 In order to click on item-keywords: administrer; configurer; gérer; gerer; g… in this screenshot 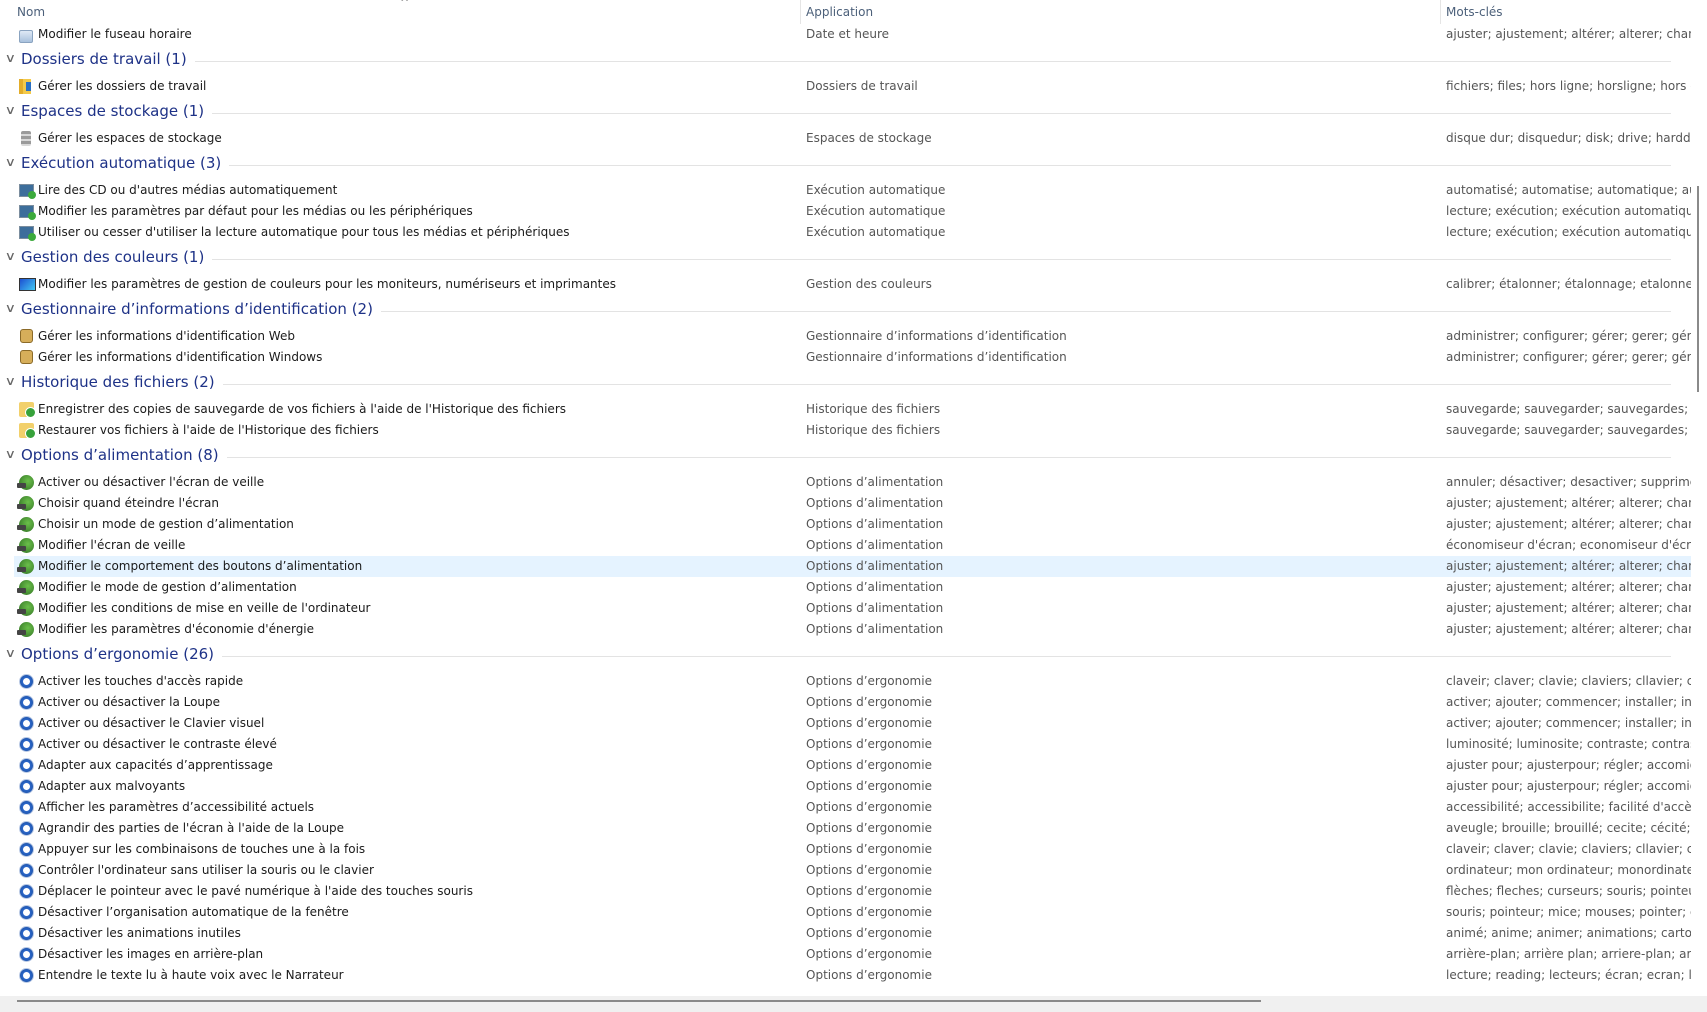, I will do `click(1568, 357)`.